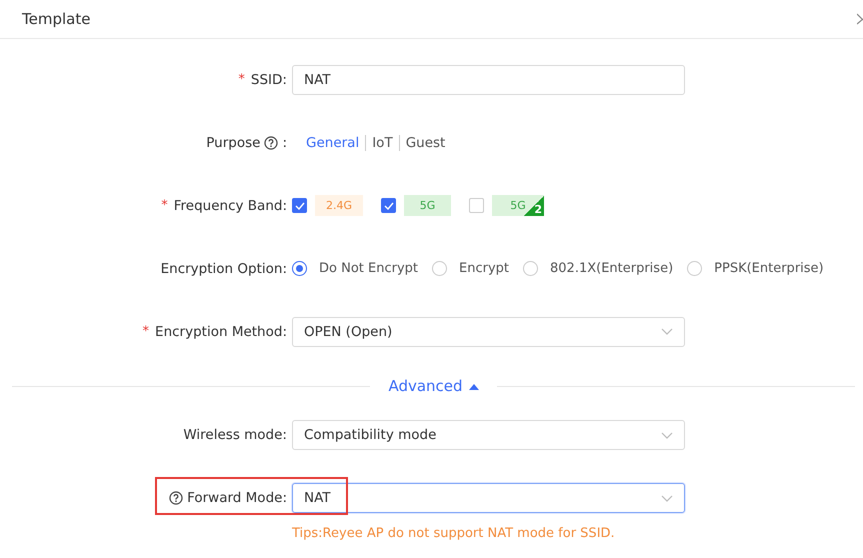 This screenshot has width=863, height=558. What do you see at coordinates (368, 268) in the screenshot?
I see `radio-label: Do Not Encrypt` at bounding box center [368, 268].